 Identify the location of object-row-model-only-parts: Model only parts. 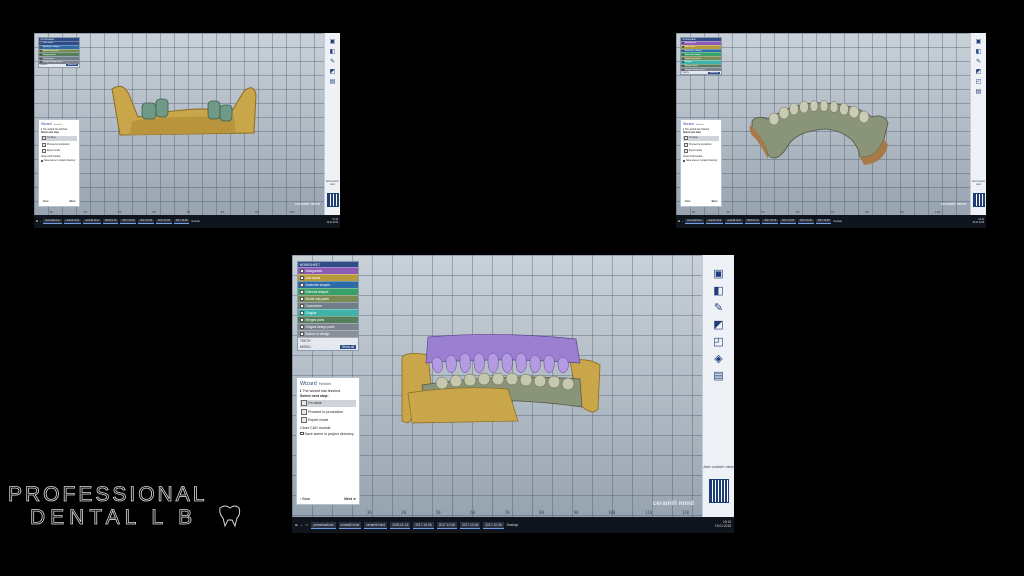
(328, 298).